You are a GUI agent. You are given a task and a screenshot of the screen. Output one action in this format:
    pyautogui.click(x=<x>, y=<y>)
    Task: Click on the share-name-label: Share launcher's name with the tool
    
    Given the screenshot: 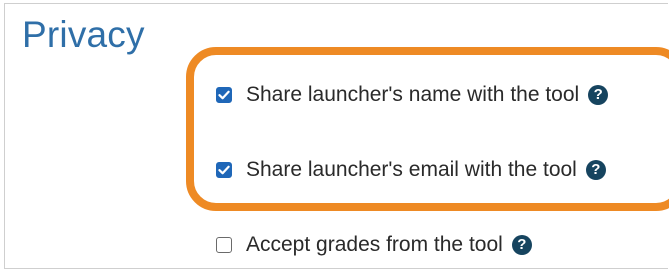 What is the action you would take?
    pyautogui.click(x=412, y=95)
    